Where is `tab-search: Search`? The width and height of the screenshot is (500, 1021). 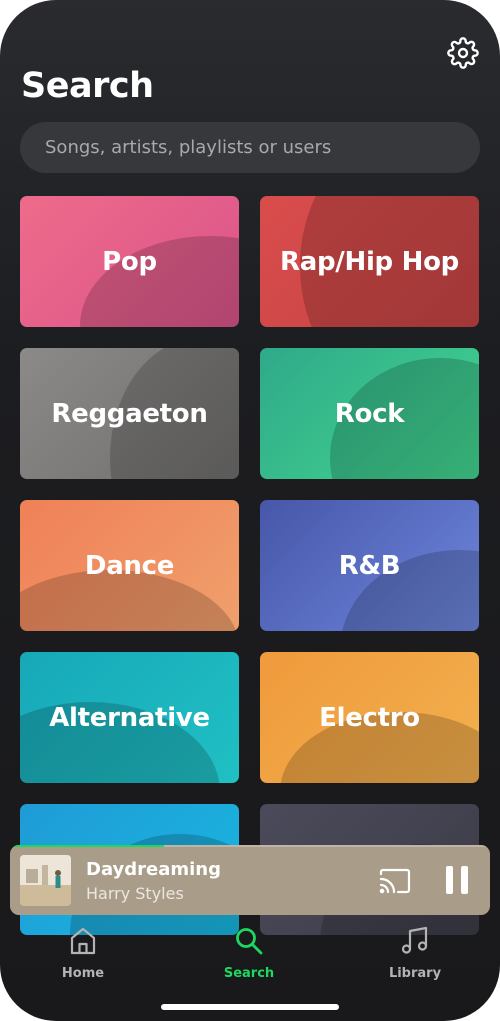
tab-search: Search is located at coordinates (249, 953).